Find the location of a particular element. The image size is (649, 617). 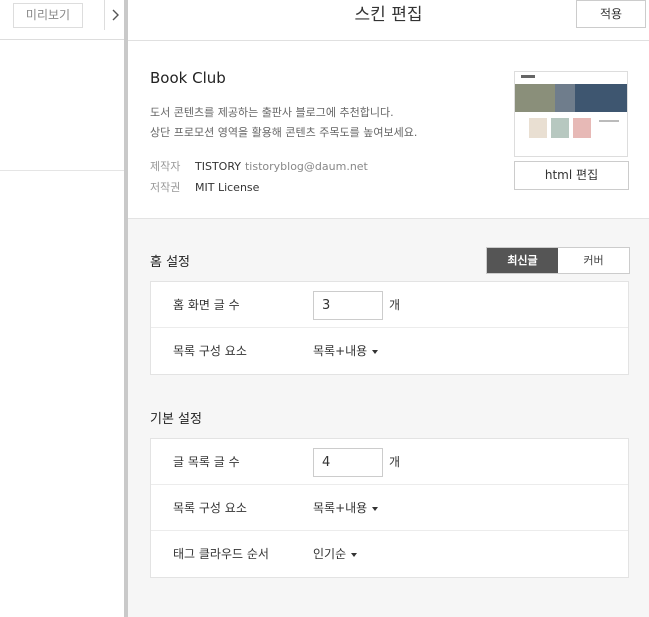

toggle-latest-posts: 최신글 is located at coordinates (522, 260).